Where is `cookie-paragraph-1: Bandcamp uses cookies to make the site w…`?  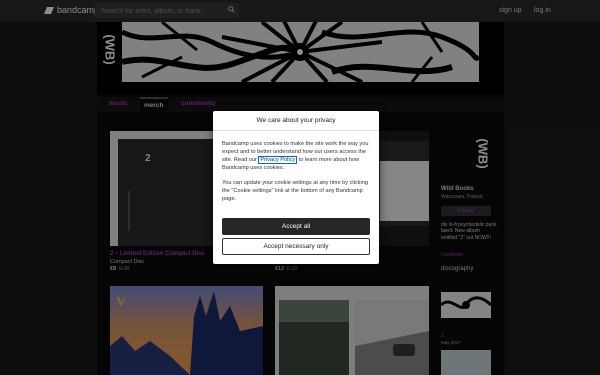
cookie-paragraph-1: Bandcamp uses cookies to make the site w… is located at coordinates (297, 156).